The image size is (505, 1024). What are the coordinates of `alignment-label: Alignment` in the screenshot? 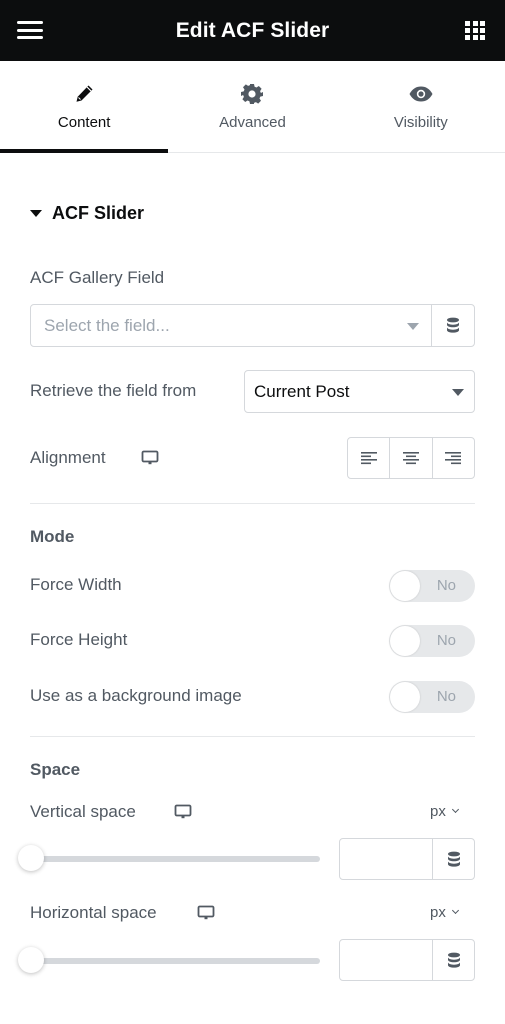 It's located at (68, 457).